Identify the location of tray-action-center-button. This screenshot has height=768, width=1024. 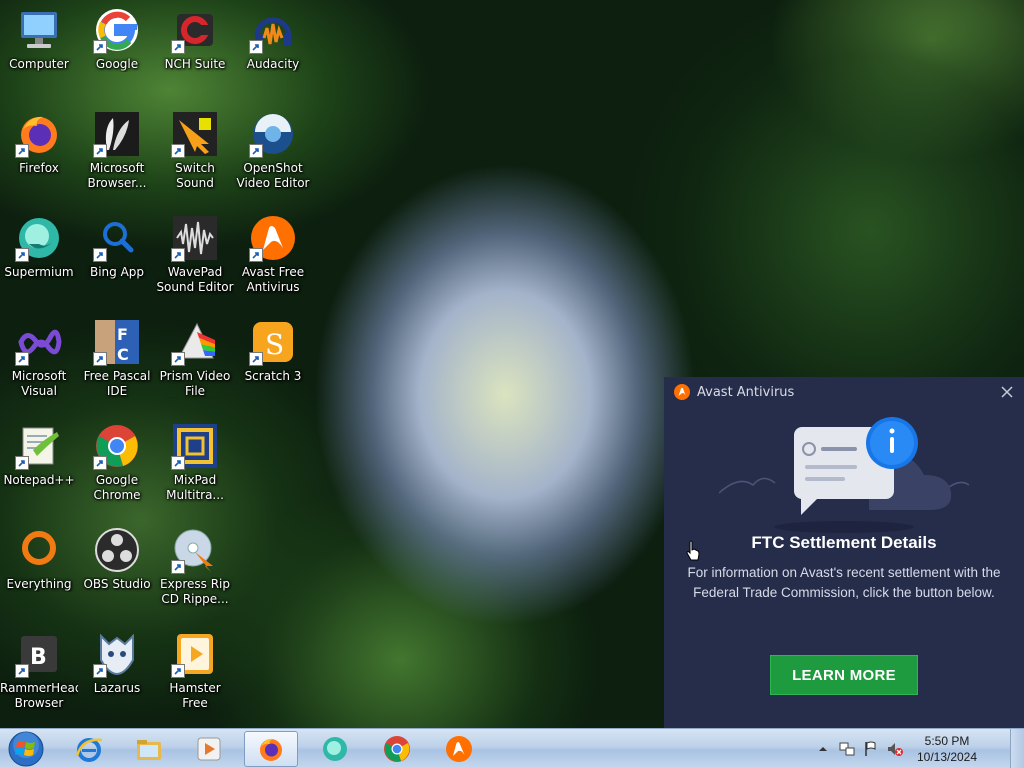
(871, 749).